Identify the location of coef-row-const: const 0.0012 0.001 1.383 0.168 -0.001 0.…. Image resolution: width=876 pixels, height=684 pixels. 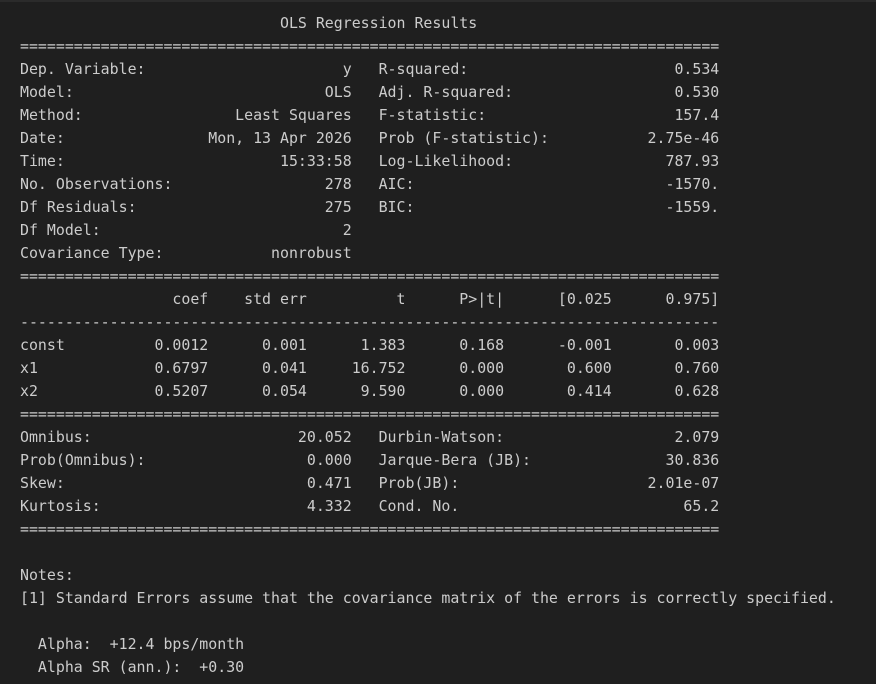
(370, 345).